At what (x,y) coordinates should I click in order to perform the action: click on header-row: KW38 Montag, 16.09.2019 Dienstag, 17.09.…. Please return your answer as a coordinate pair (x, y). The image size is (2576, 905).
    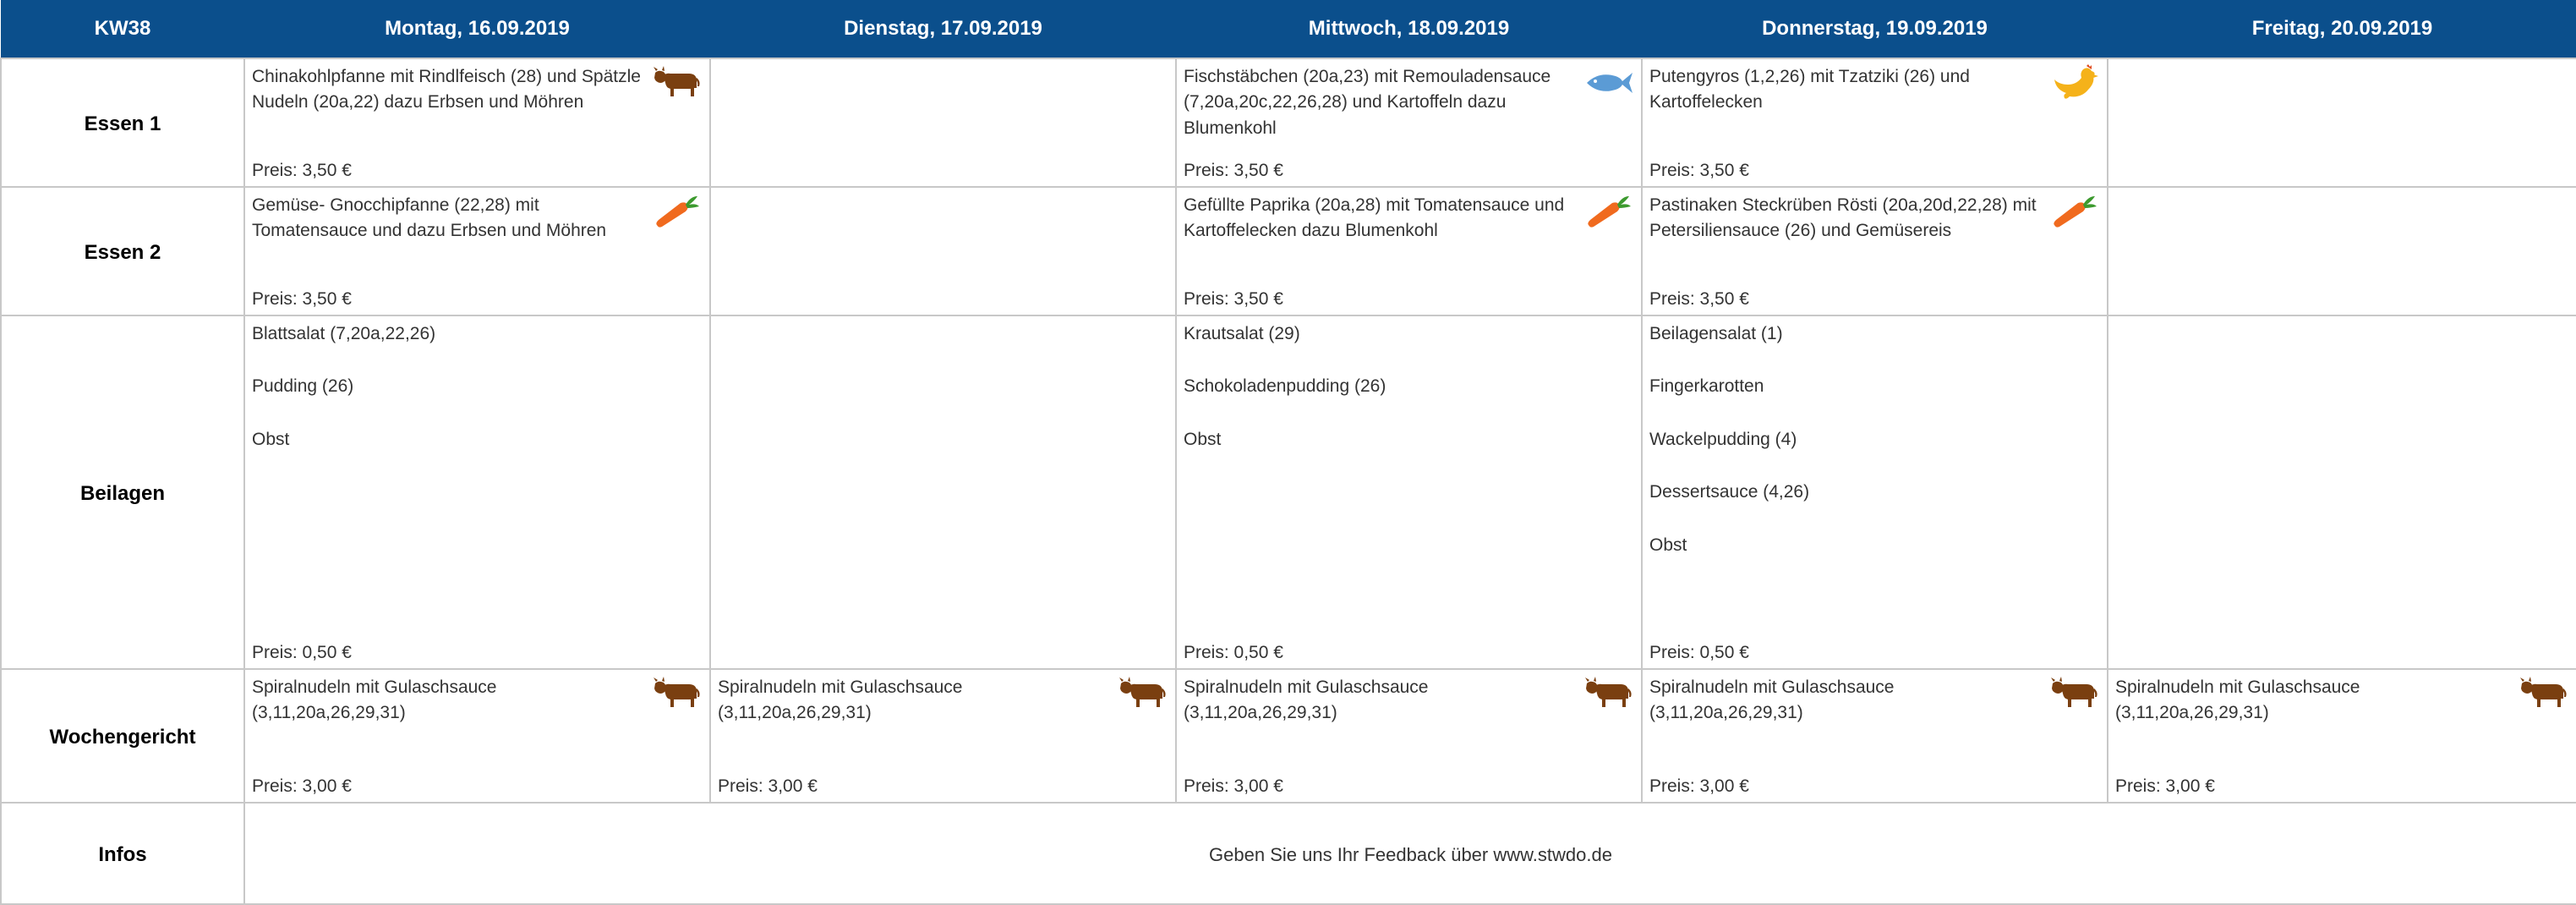
    Looking at the image, I should click on (1288, 29).